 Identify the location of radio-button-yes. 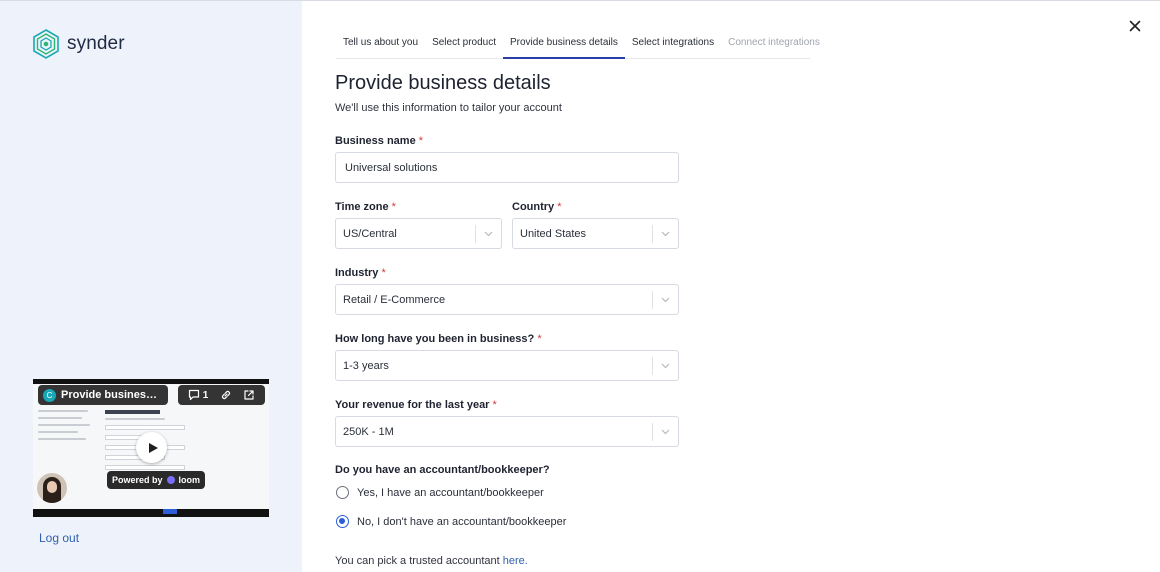
(342, 492).